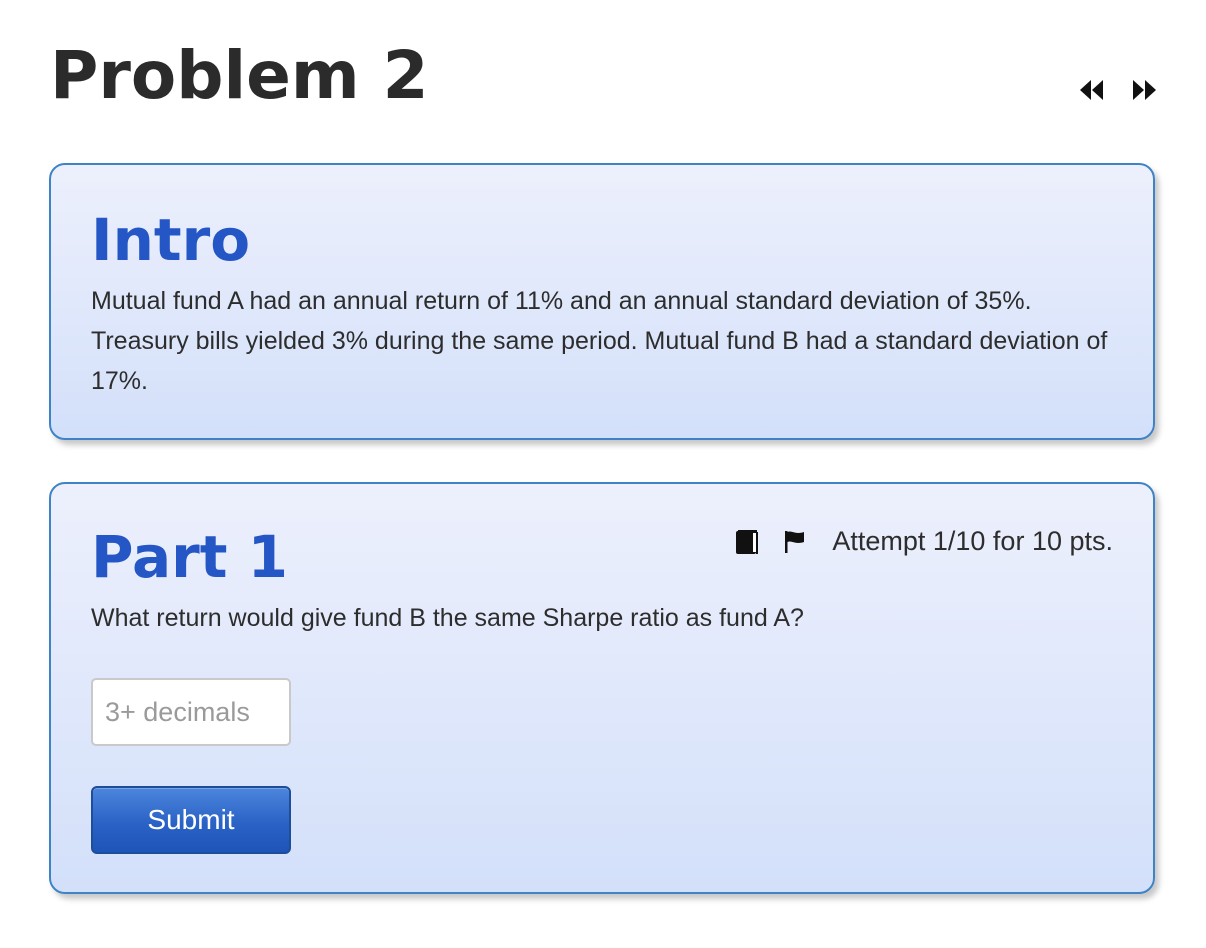 The image size is (1206, 948). What do you see at coordinates (171, 240) in the screenshot?
I see `intro-heading: Intro` at bounding box center [171, 240].